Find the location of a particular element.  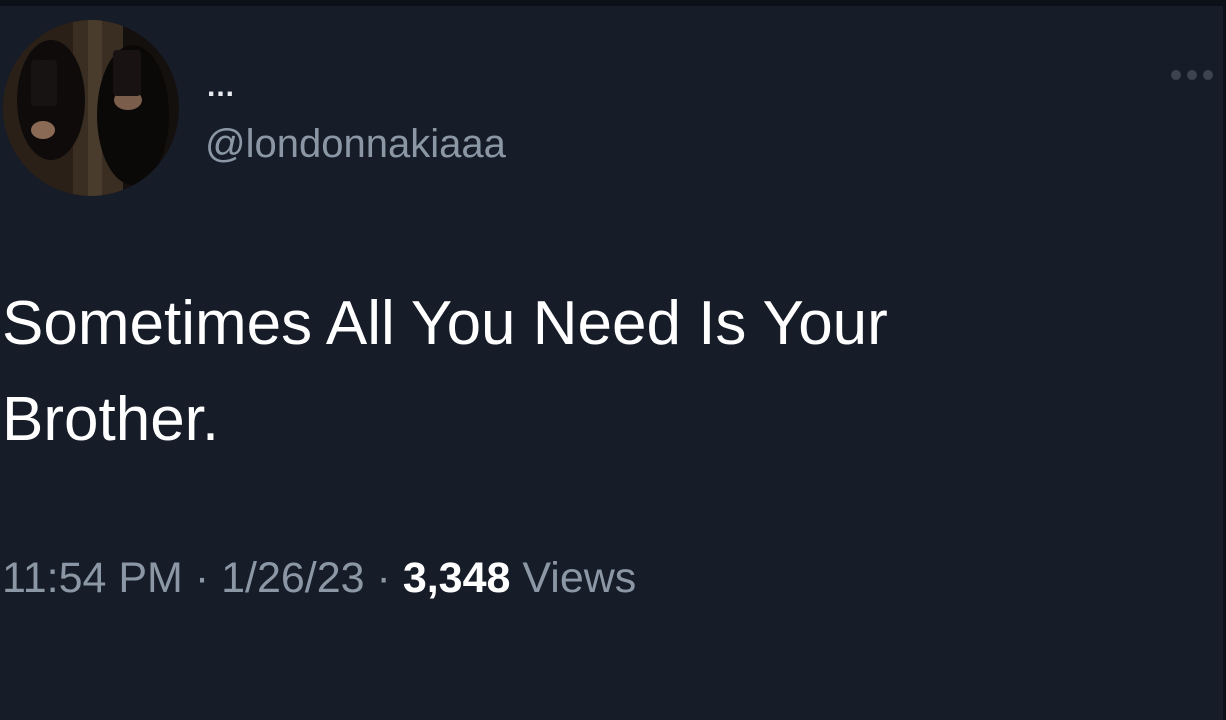

tweet-meta: 11:54 PM · 1/26/23 · 3,348 Views is located at coordinates (319, 578).